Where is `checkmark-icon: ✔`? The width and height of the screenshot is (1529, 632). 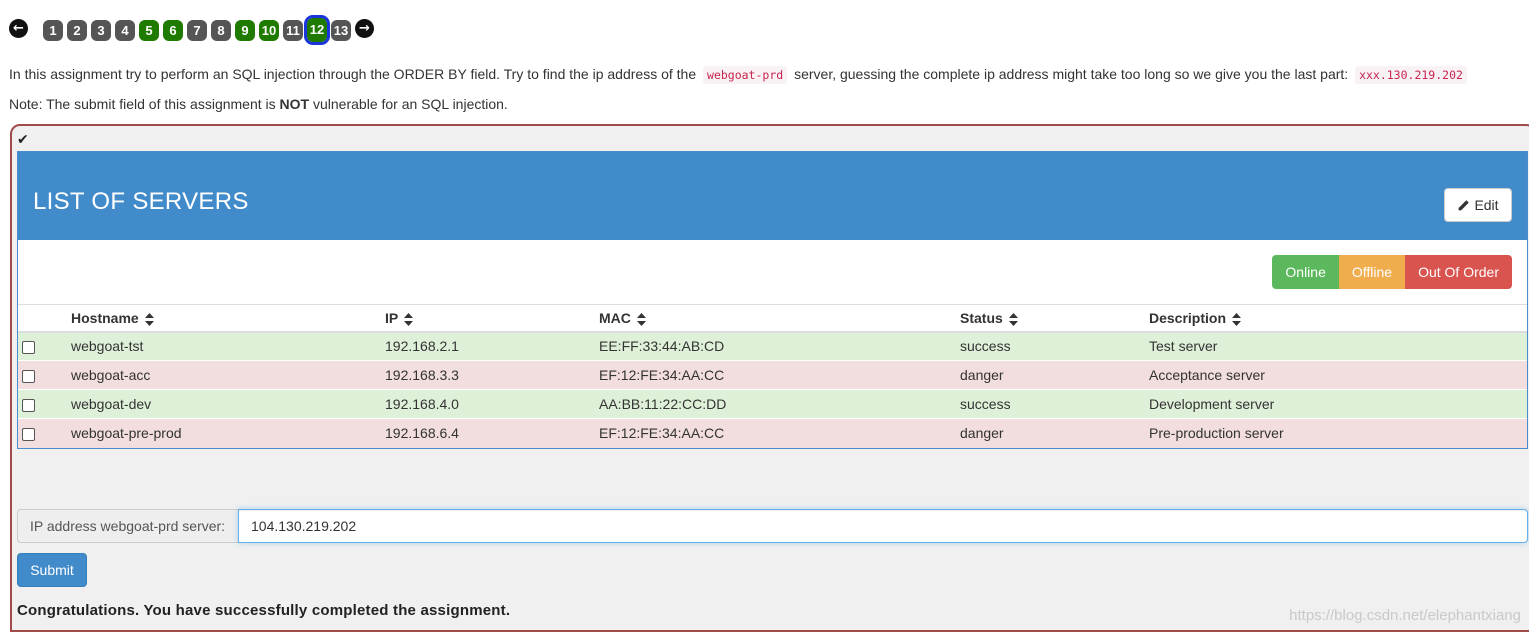 checkmark-icon: ✔ is located at coordinates (23, 140).